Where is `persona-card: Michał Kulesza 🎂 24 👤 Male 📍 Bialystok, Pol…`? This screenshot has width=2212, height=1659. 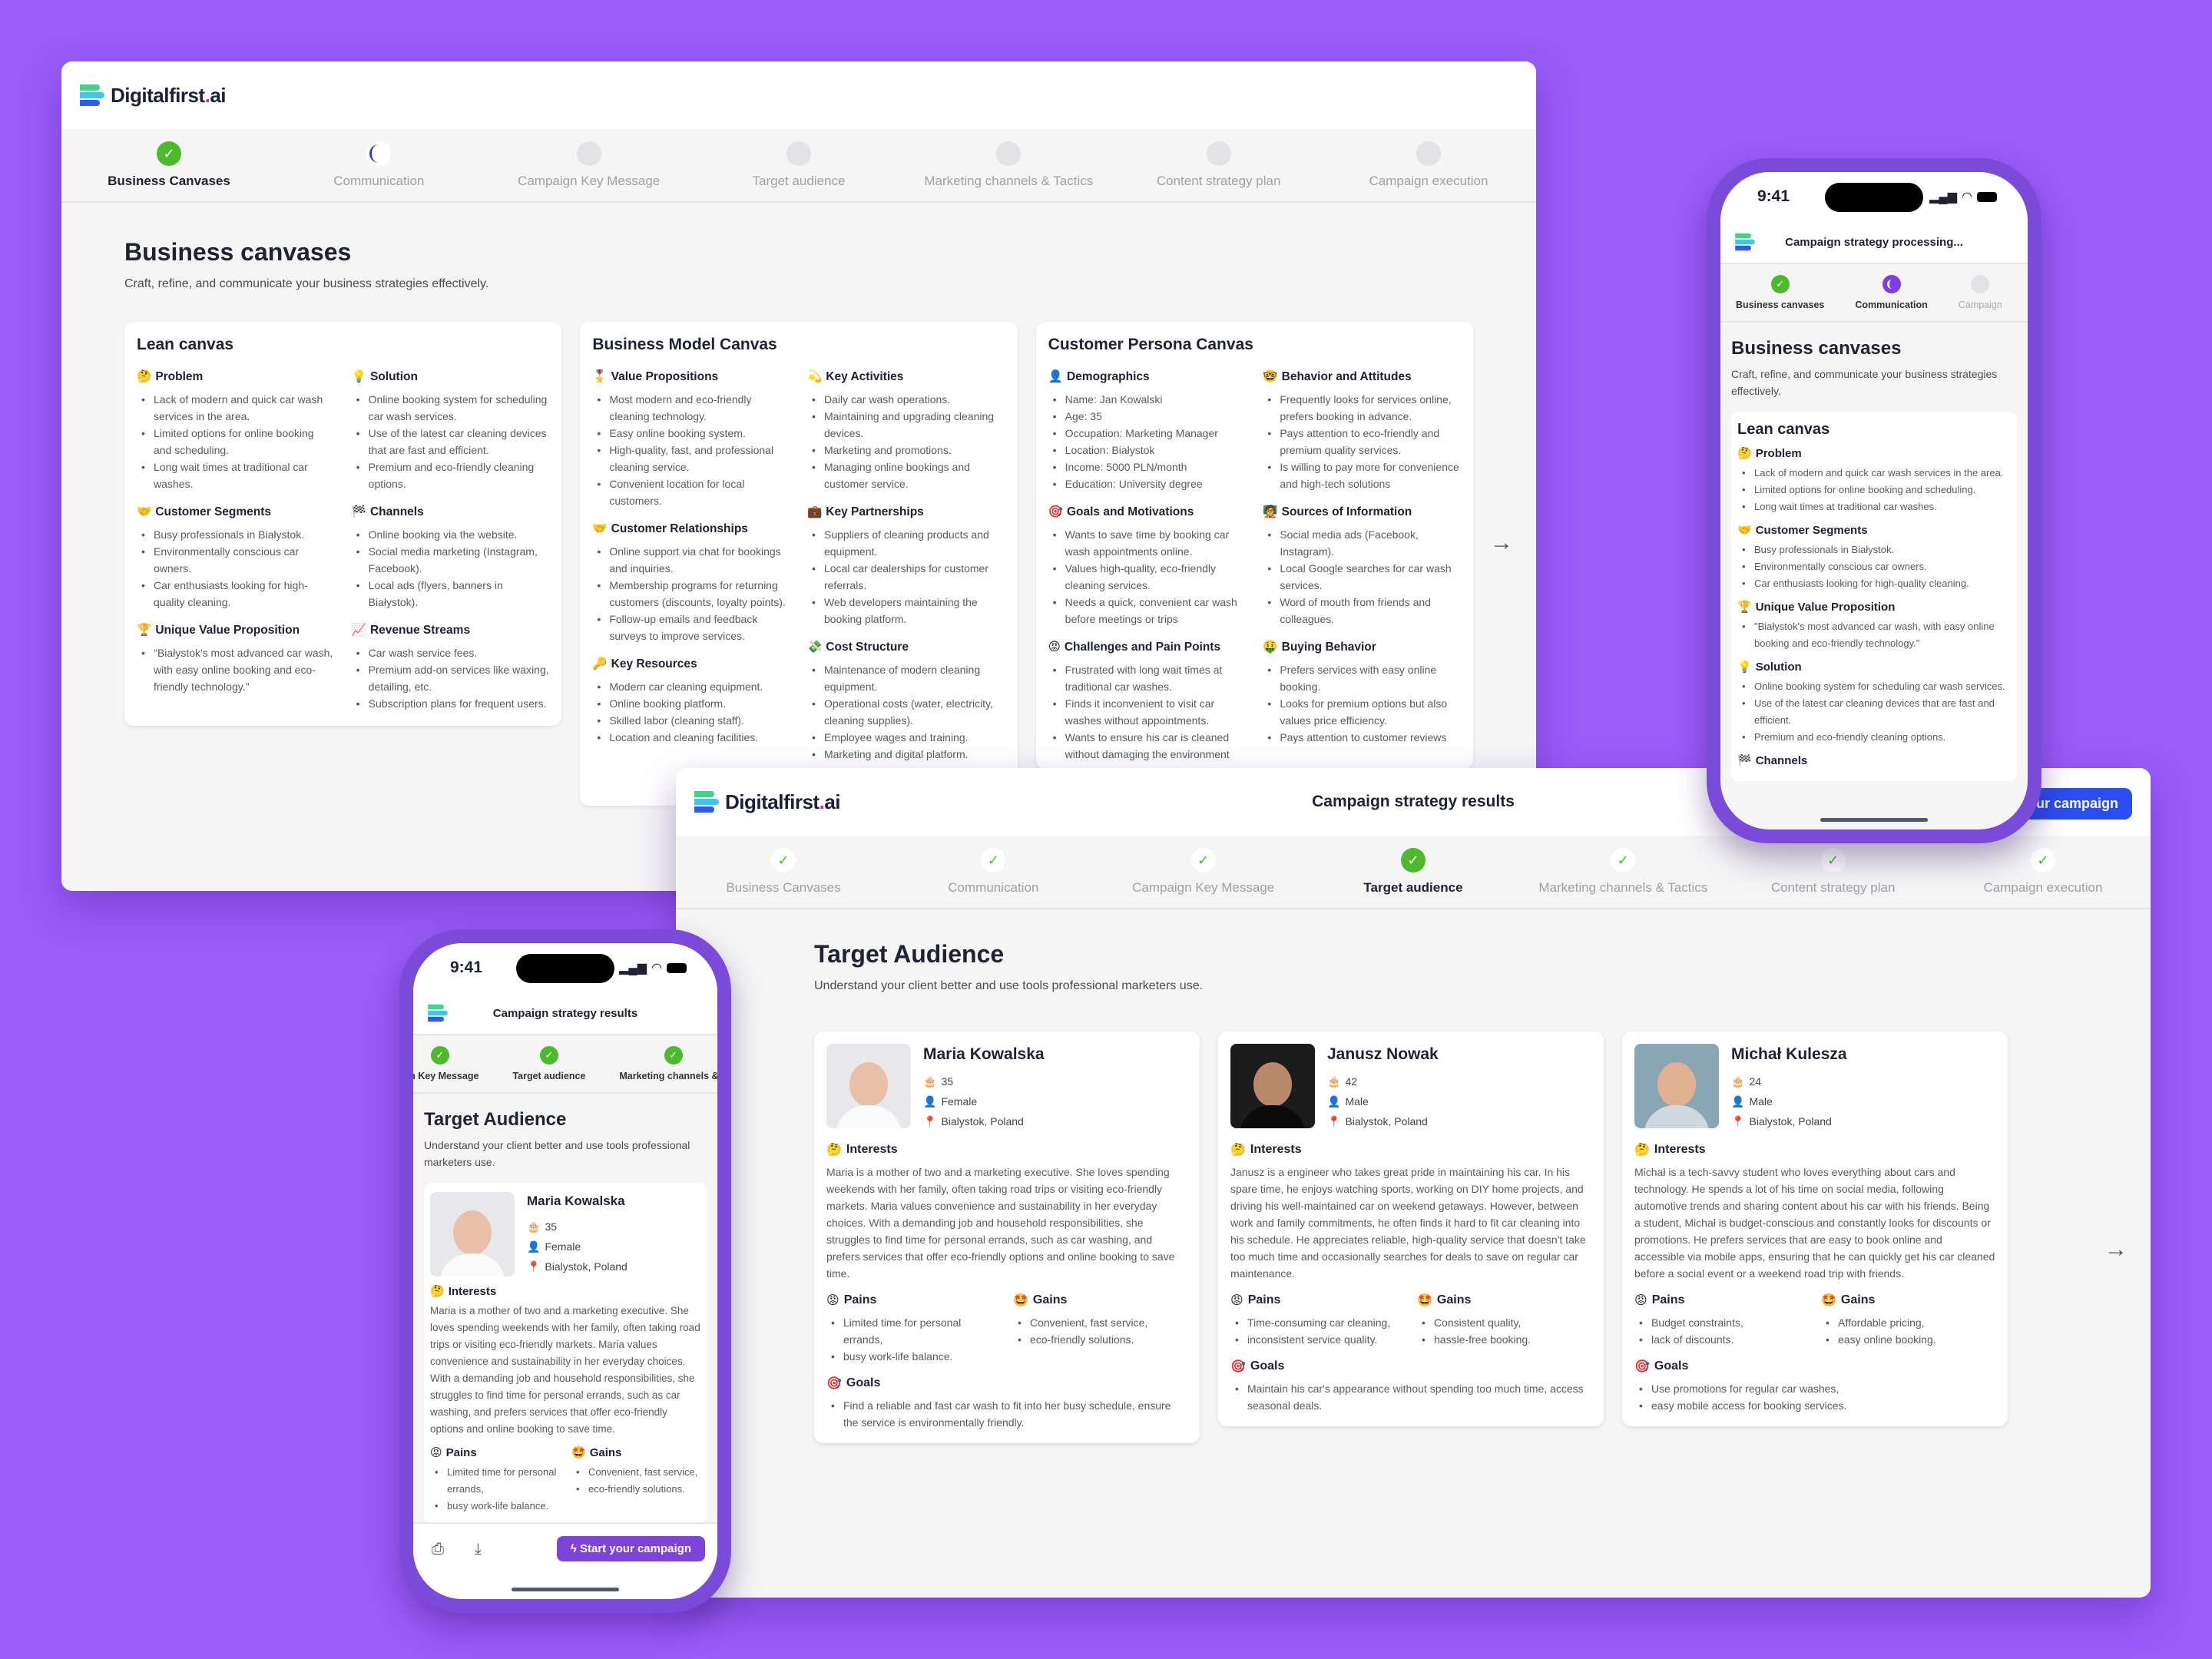
persona-card: Michał Kulesza 🎂 24 👤 Male 📍 Bialystok, Pol… is located at coordinates (1815, 1228).